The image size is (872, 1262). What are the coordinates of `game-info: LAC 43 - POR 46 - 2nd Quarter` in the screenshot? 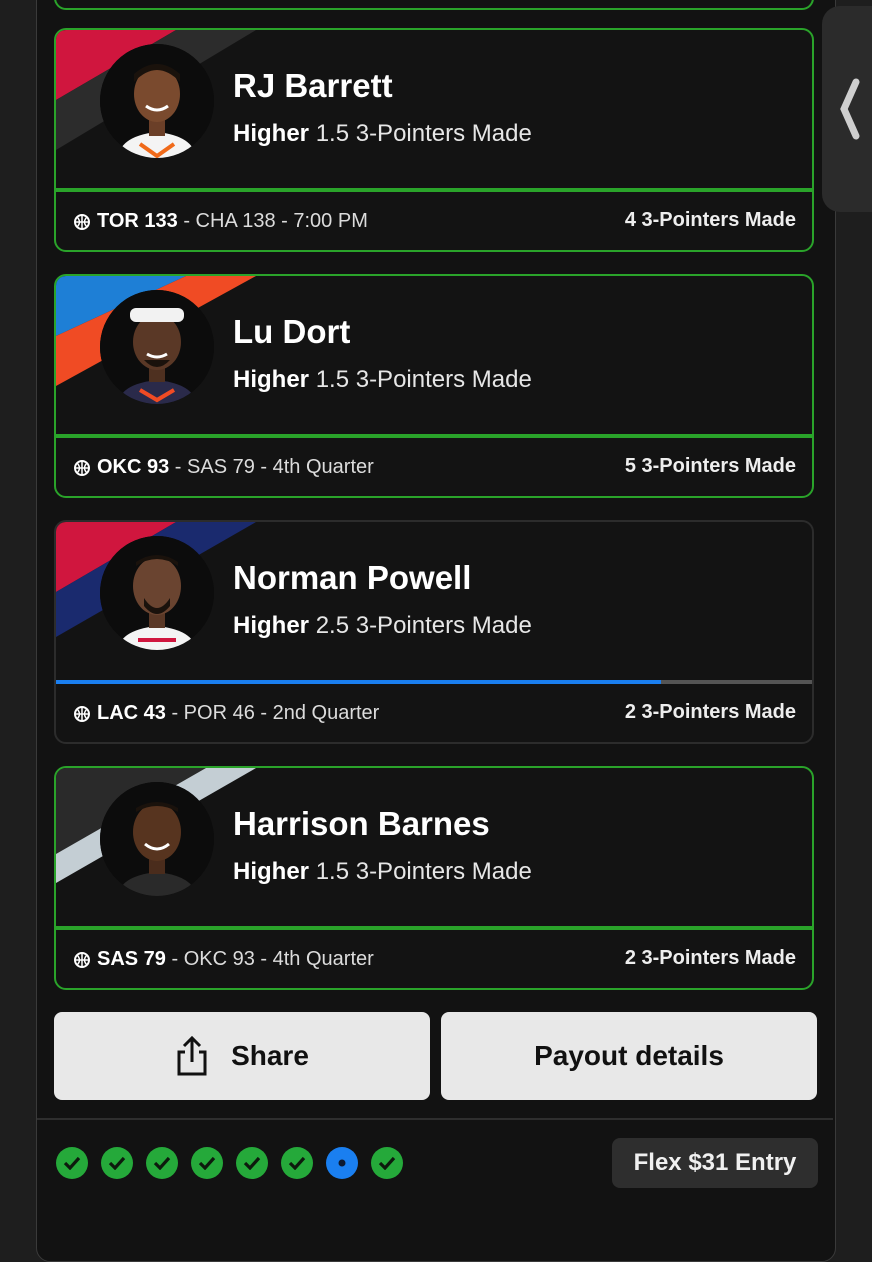 It's located at (226, 713).